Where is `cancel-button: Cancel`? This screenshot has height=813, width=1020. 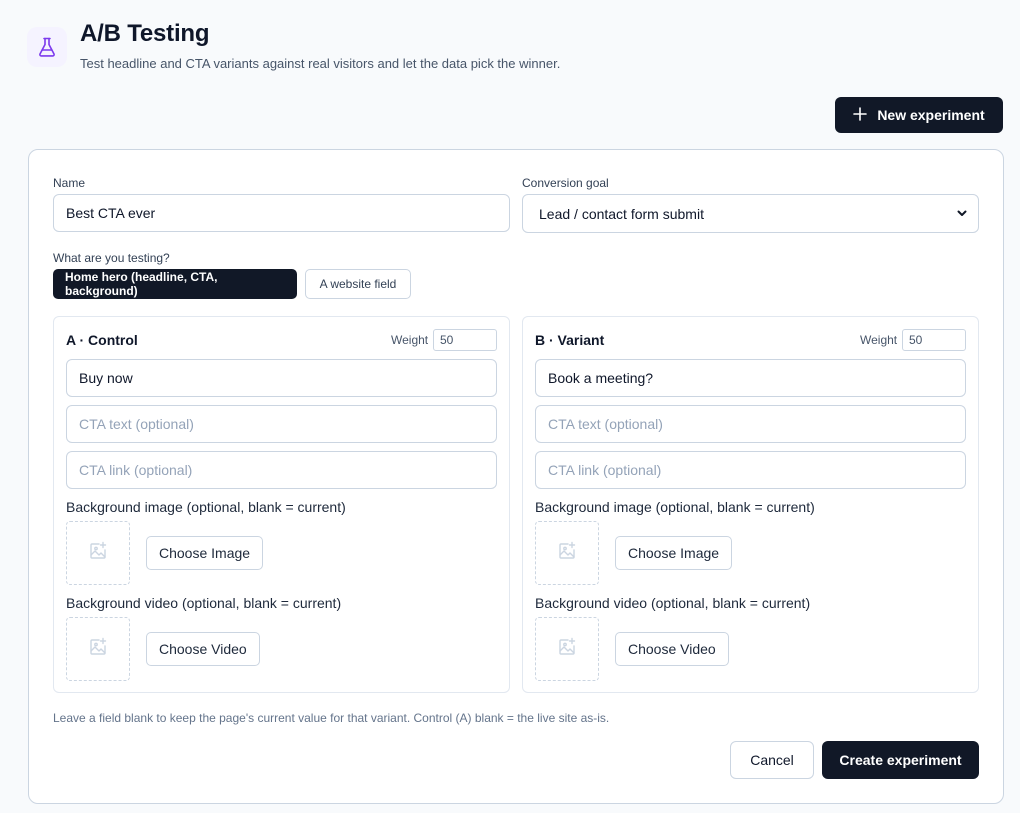 cancel-button: Cancel is located at coordinates (772, 760).